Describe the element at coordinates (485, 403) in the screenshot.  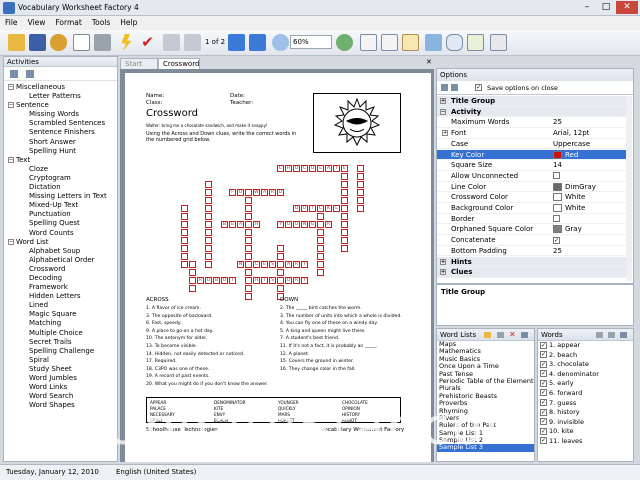
I see `word-list-item: Proverbs` at that location.